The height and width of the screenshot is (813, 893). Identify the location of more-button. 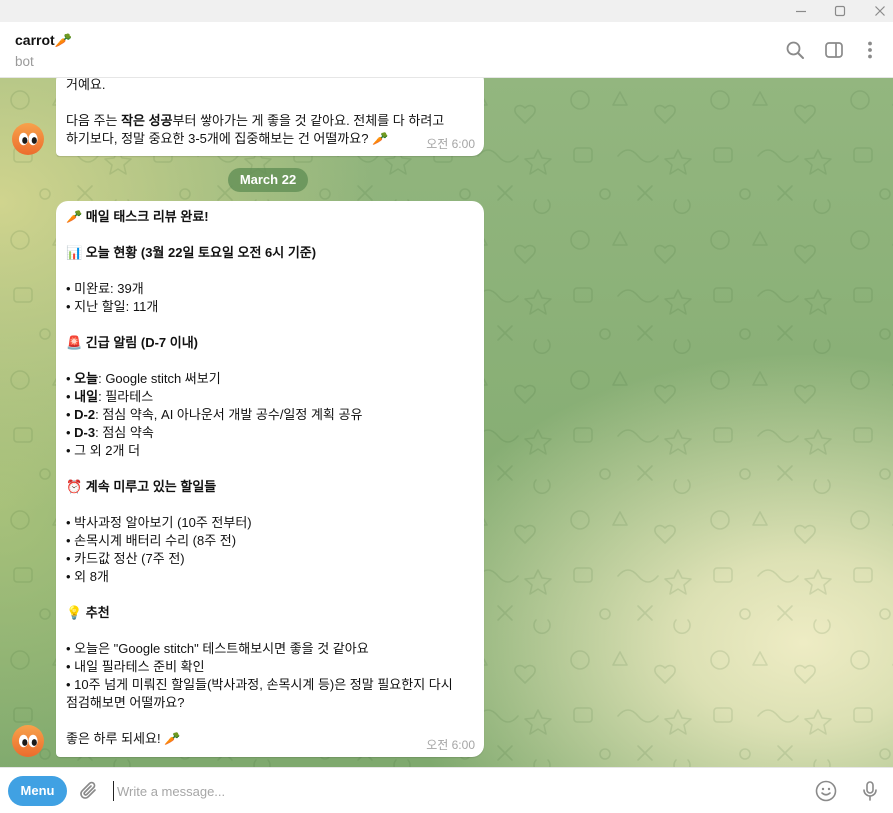
(870, 50).